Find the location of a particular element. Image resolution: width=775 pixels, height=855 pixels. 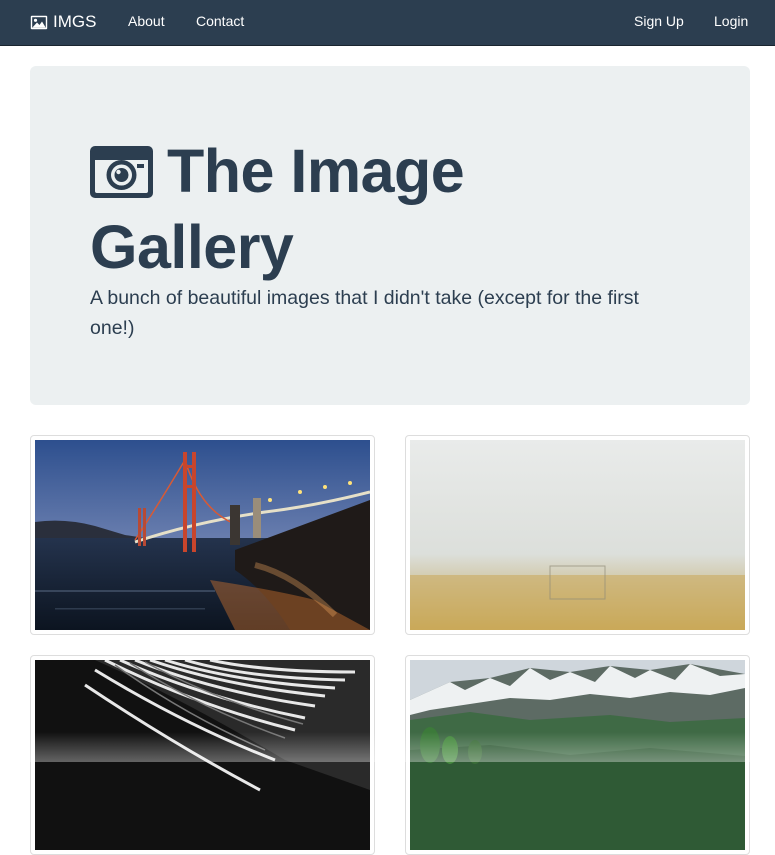

nav-link-sign-up: Sign Up is located at coordinates (659, 22).